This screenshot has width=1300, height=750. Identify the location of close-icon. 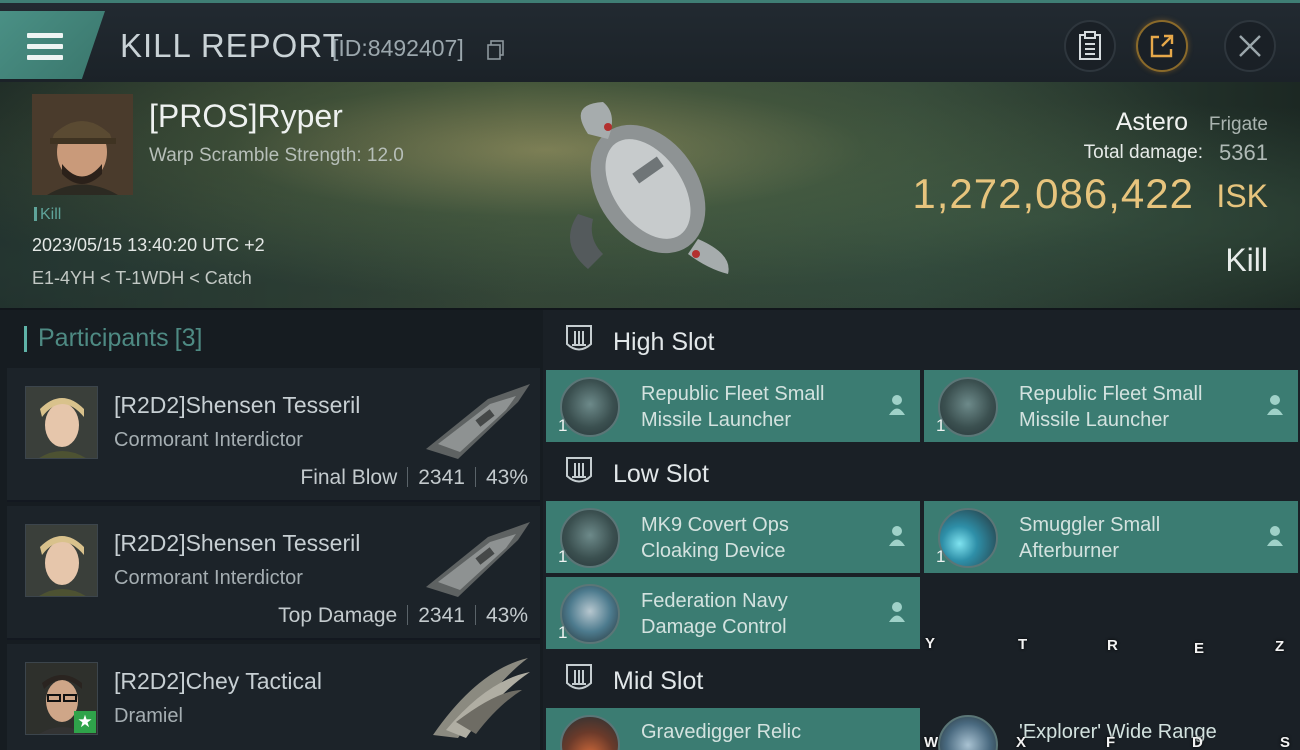
(1250, 46).